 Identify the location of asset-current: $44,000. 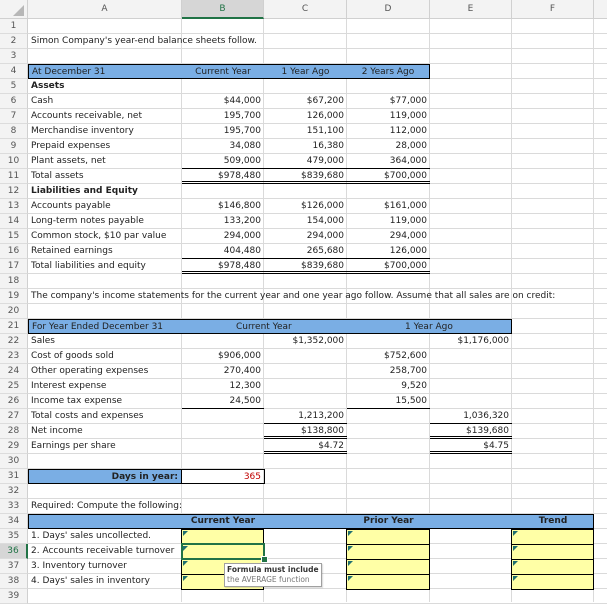
(223, 101).